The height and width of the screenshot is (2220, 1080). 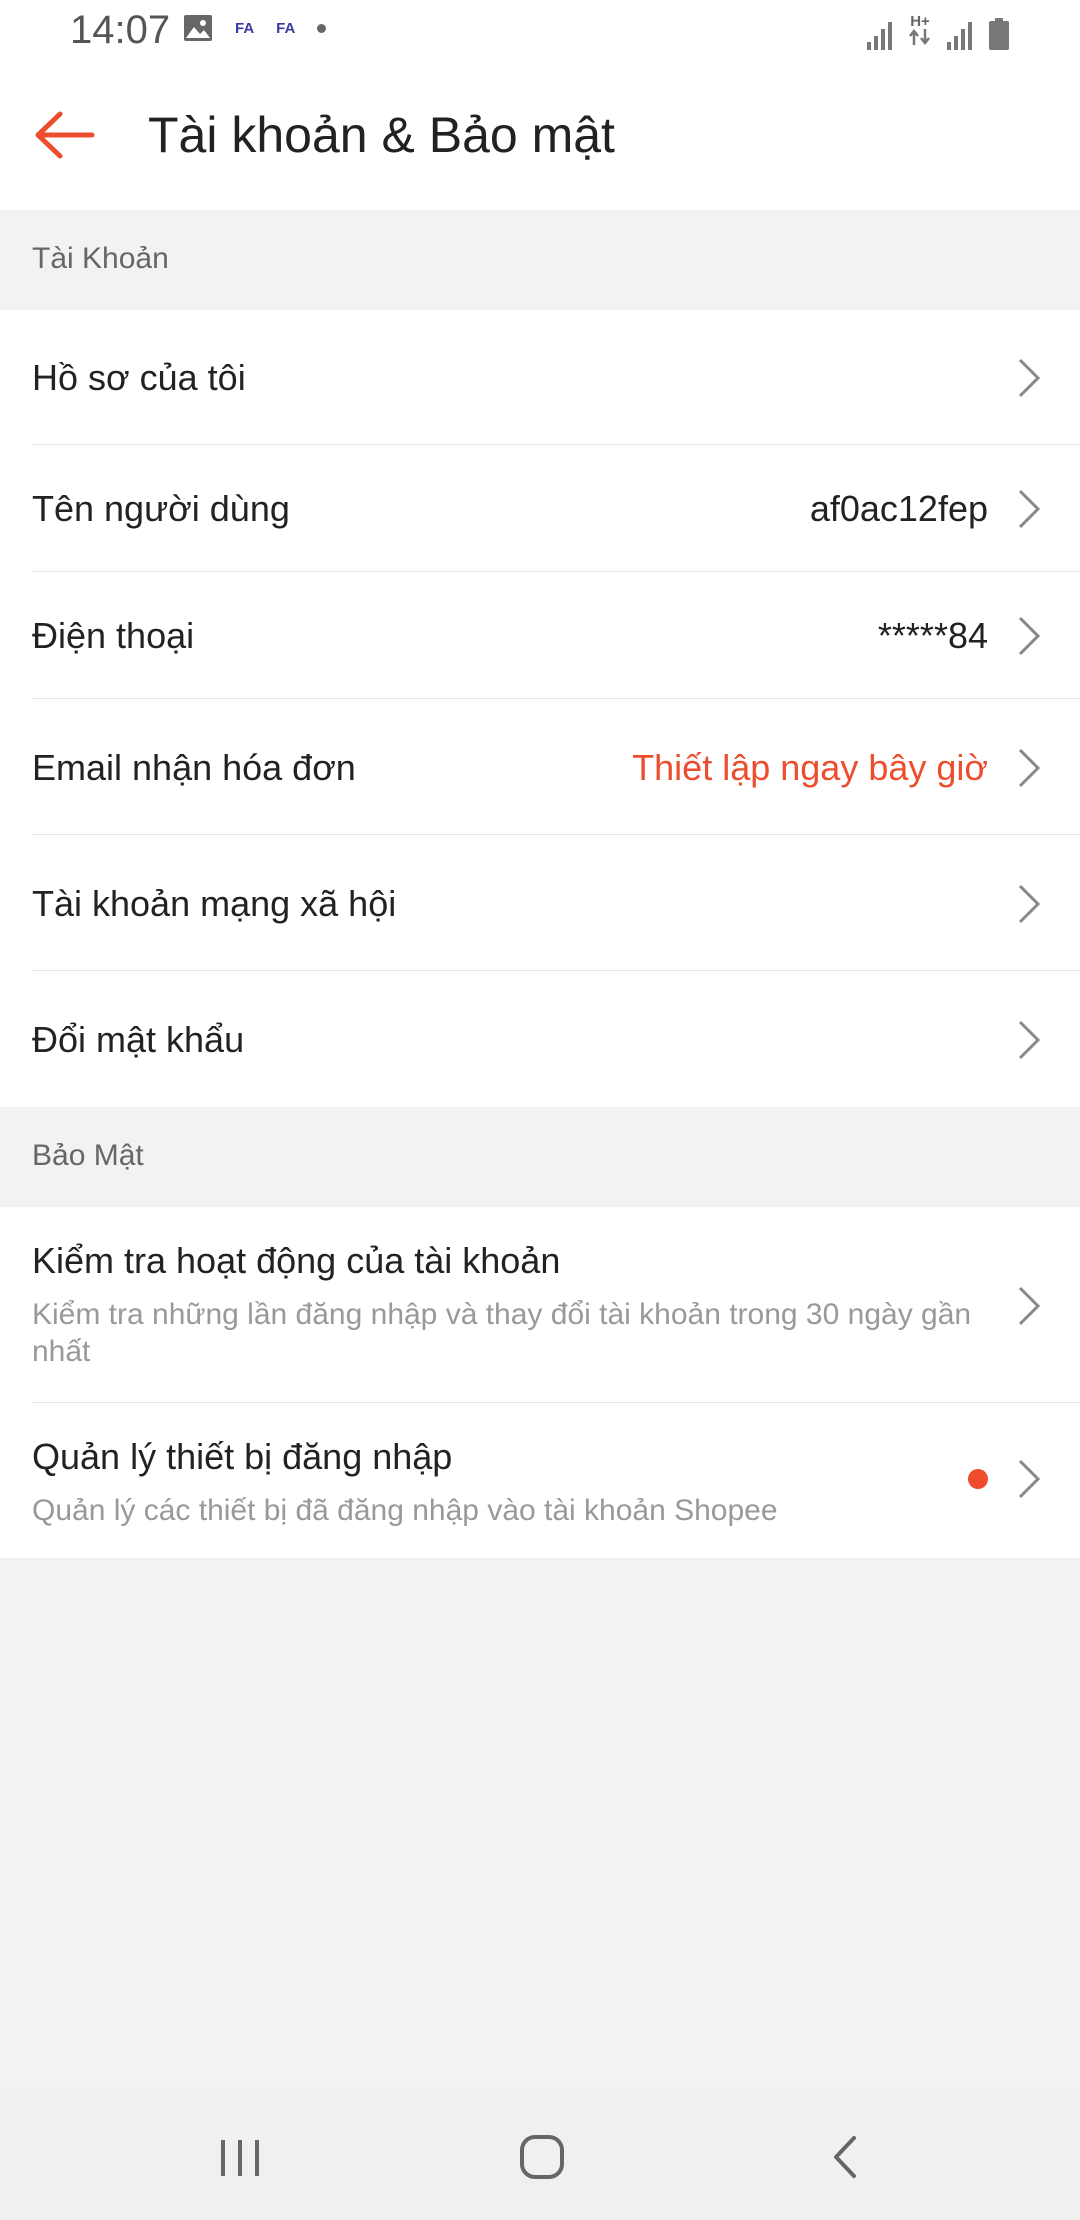 I want to click on arrow-left-icon, so click(x=65, y=135).